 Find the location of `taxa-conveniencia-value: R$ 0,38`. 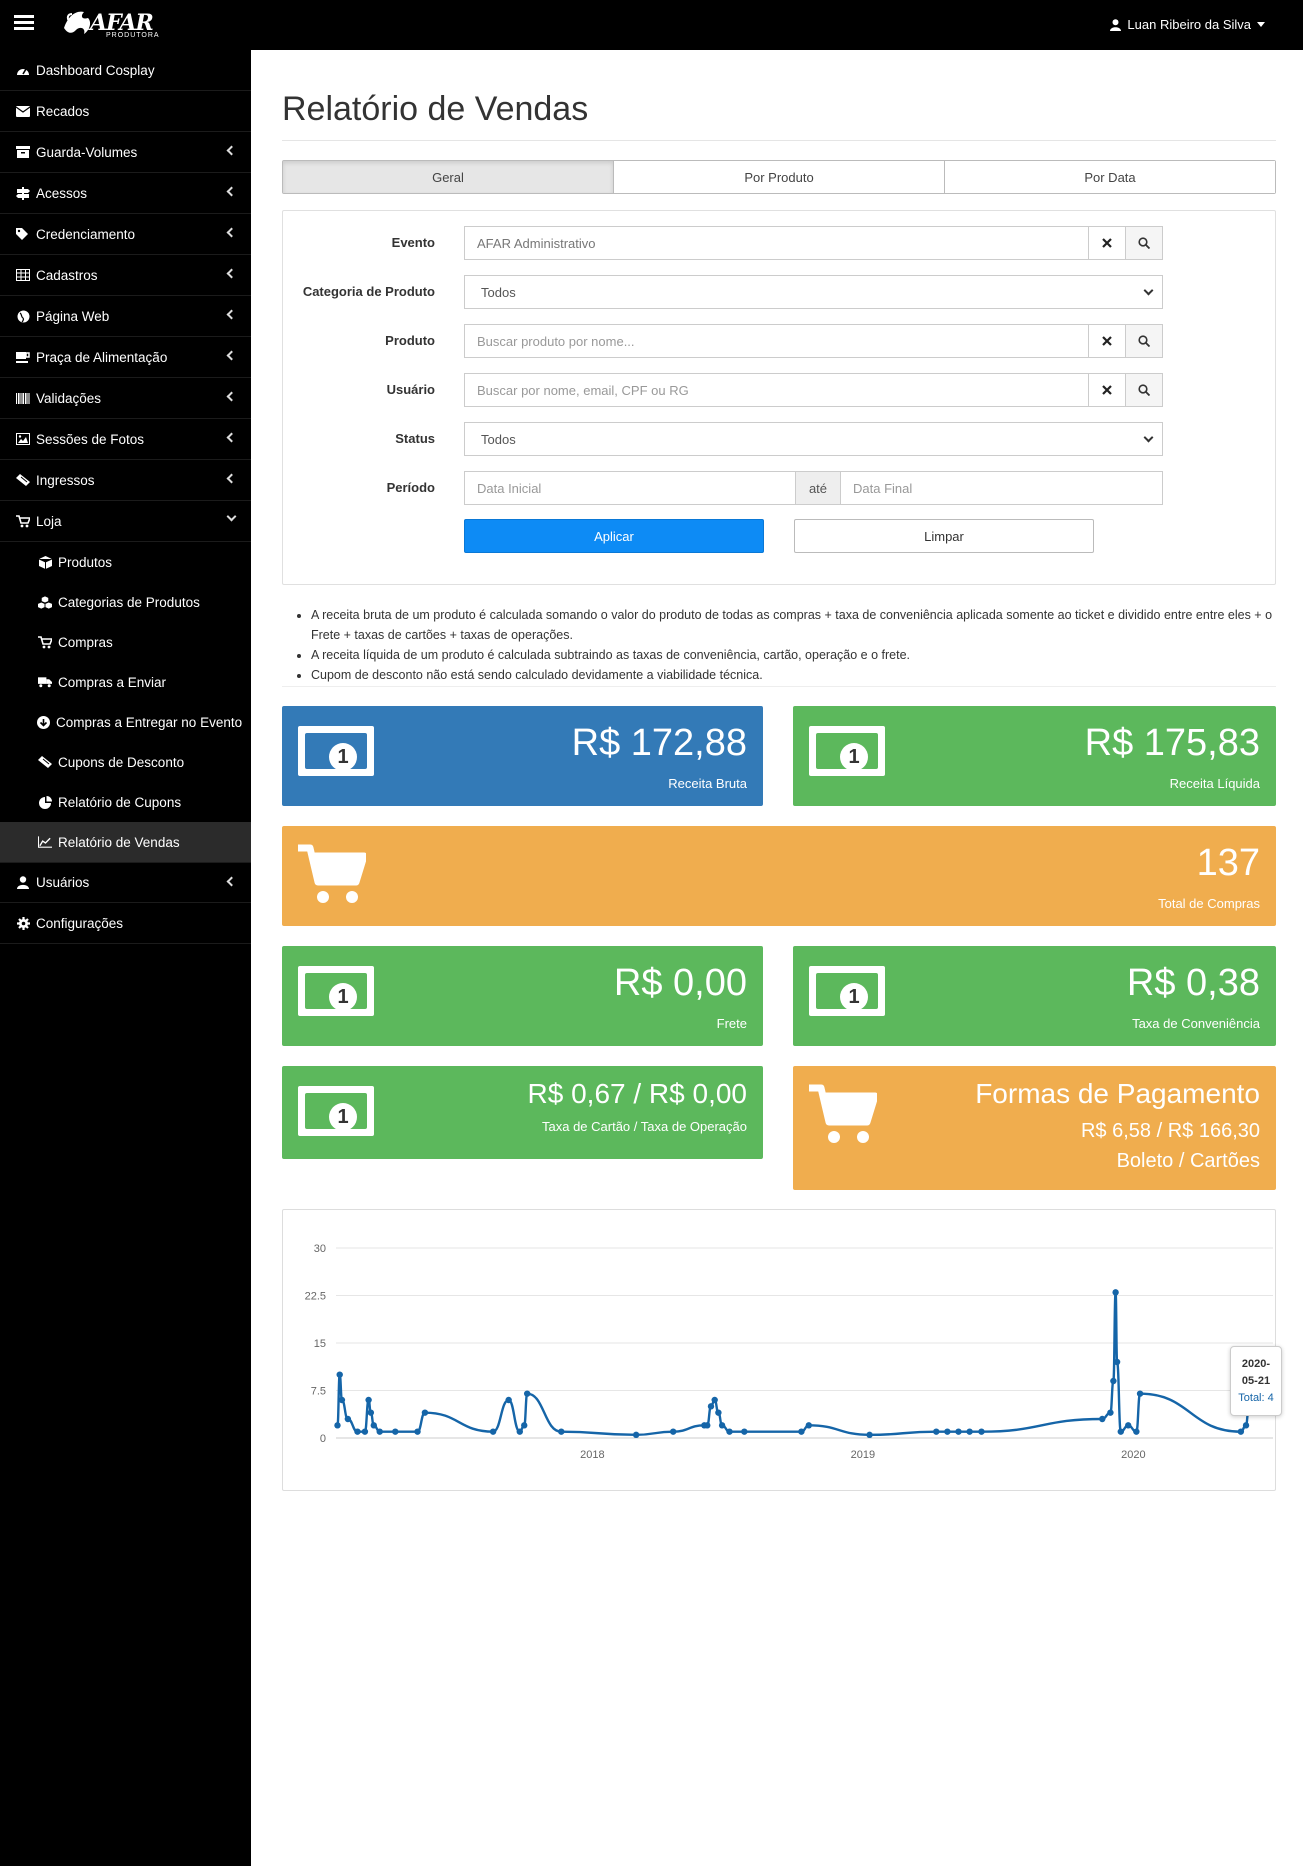

taxa-conveniencia-value: R$ 0,38 is located at coordinates (1193, 983).